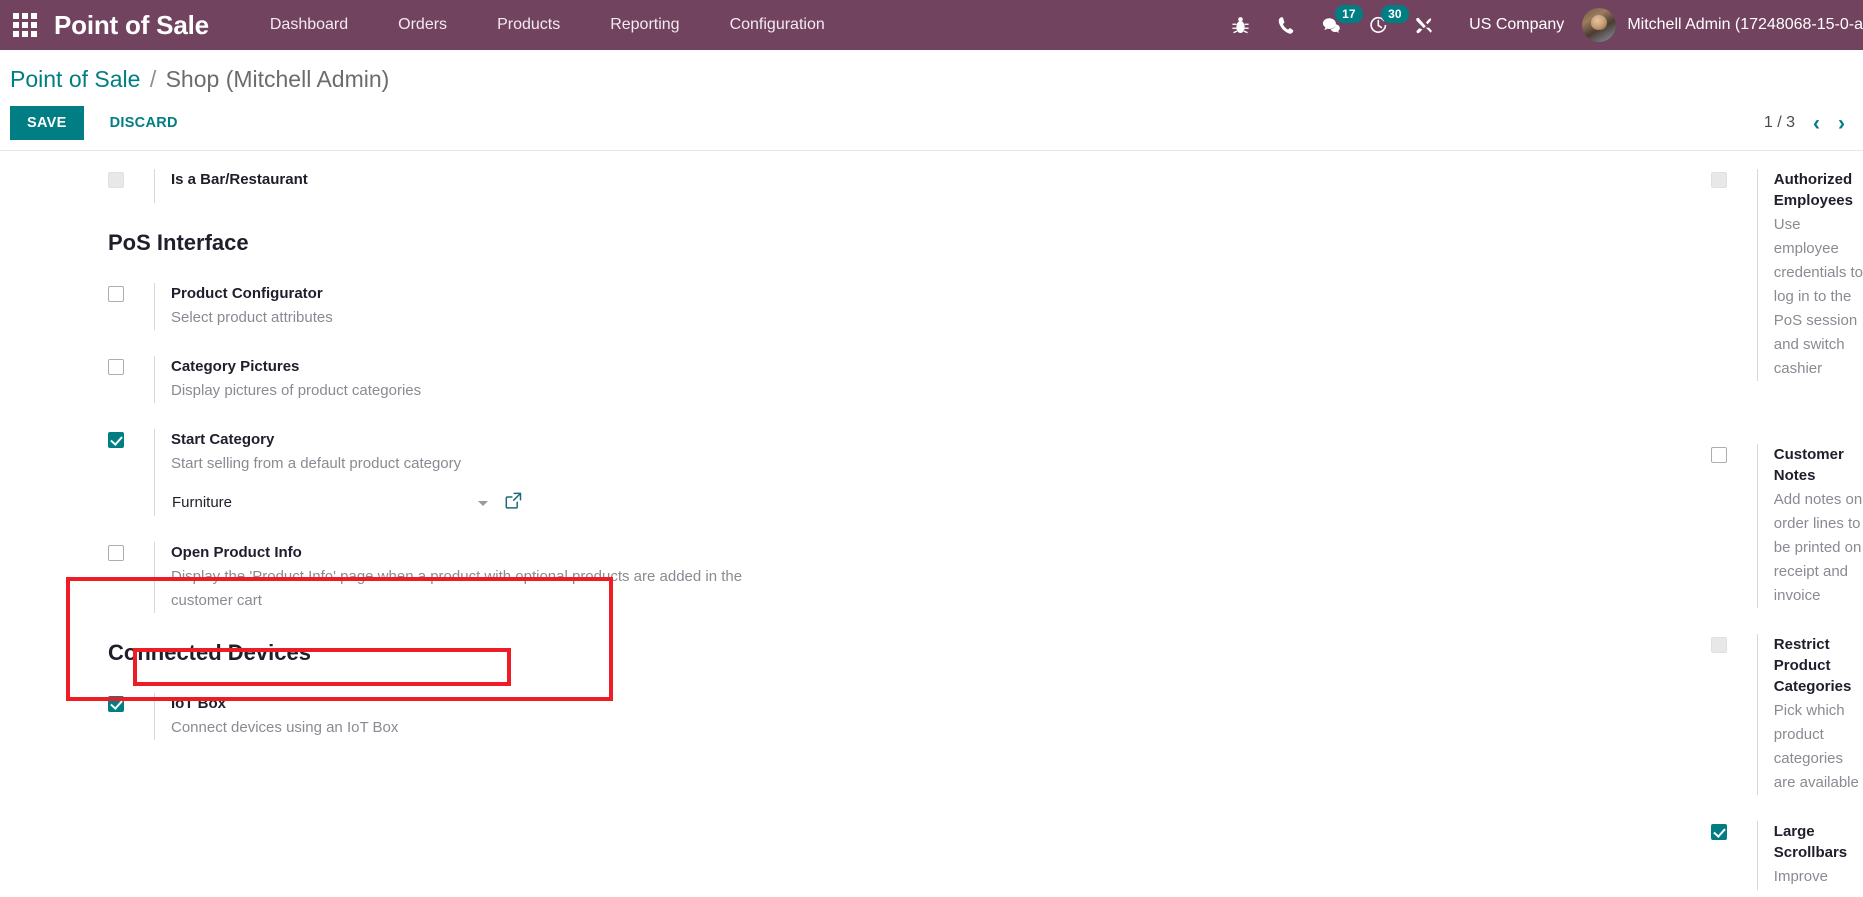  What do you see at coordinates (1808, 465) in the screenshot?
I see `setting-label: Customer Notes` at bounding box center [1808, 465].